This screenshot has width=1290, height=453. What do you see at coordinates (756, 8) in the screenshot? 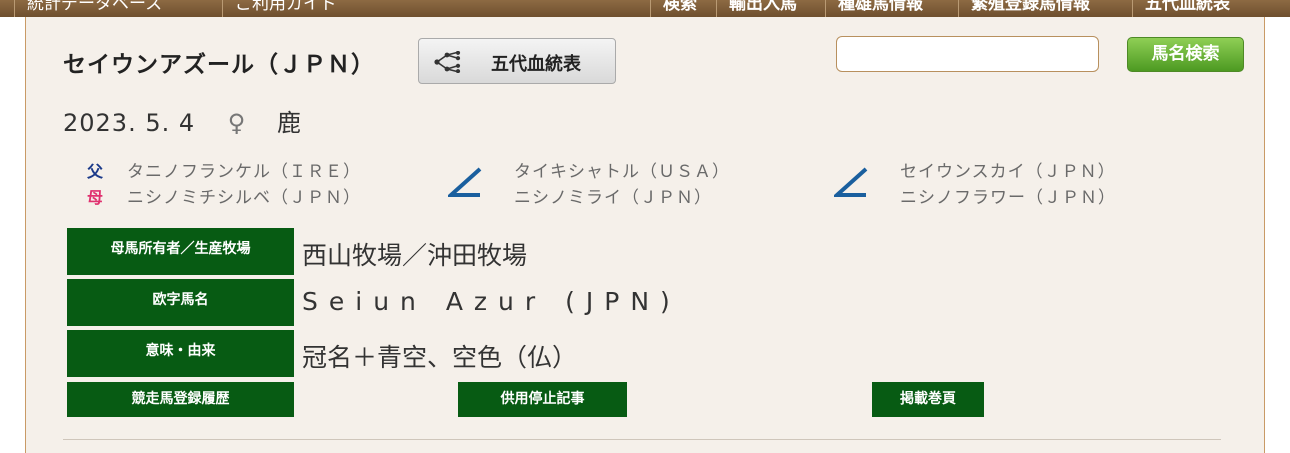
I see `nav-import-export: 輸出入馬` at bounding box center [756, 8].